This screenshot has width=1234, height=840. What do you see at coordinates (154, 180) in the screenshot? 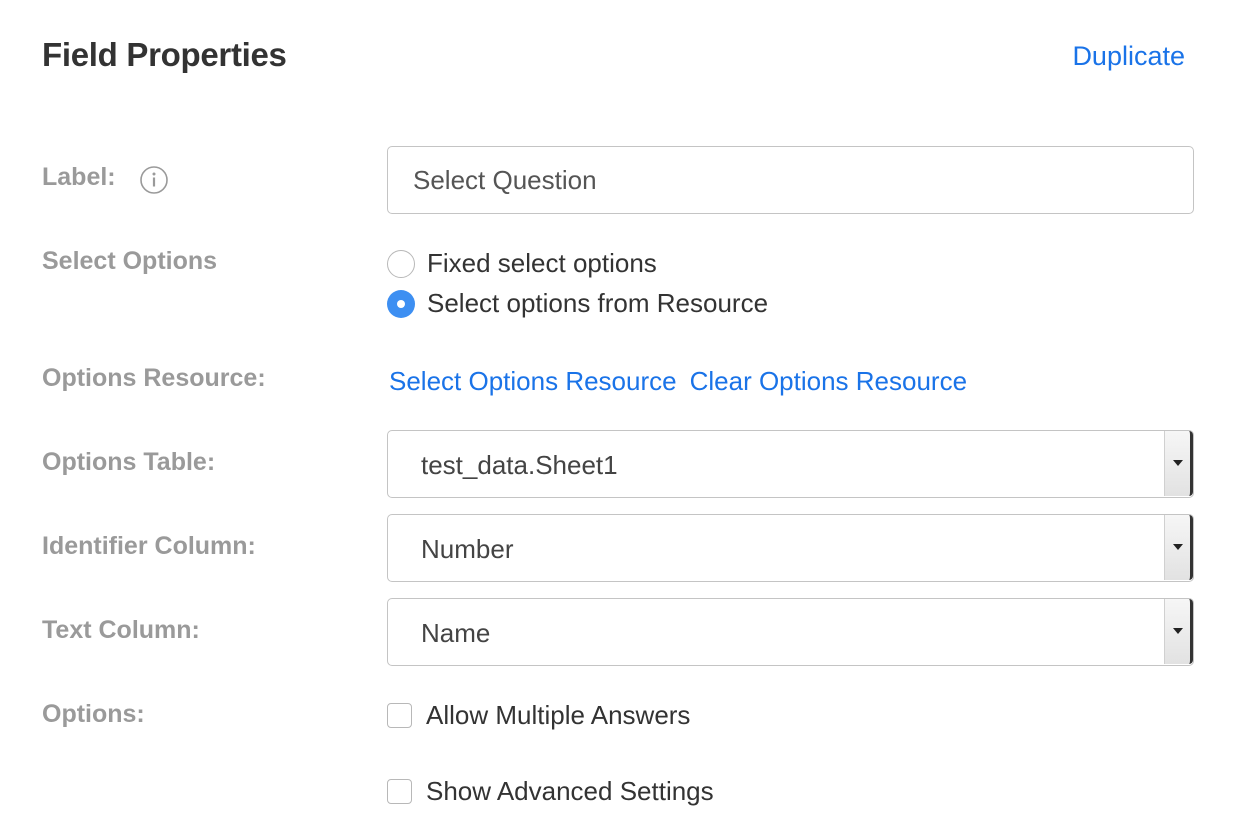
I see `info-circle-icon` at bounding box center [154, 180].